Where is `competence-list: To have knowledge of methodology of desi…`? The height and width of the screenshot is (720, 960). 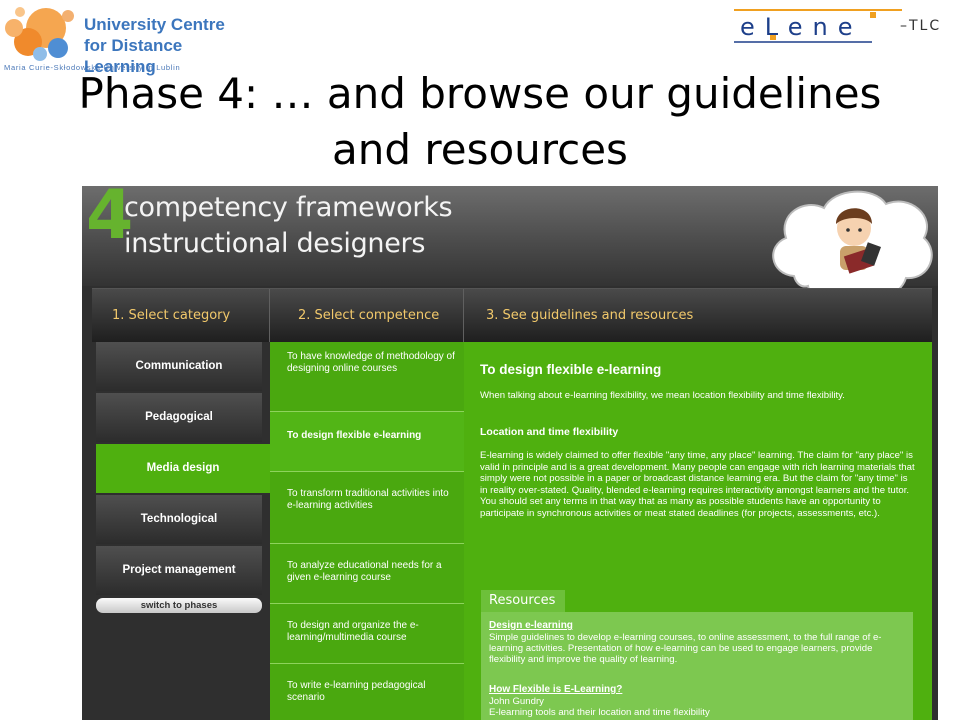 competence-list: To have knowledge of methodology of desi… is located at coordinates (367, 531).